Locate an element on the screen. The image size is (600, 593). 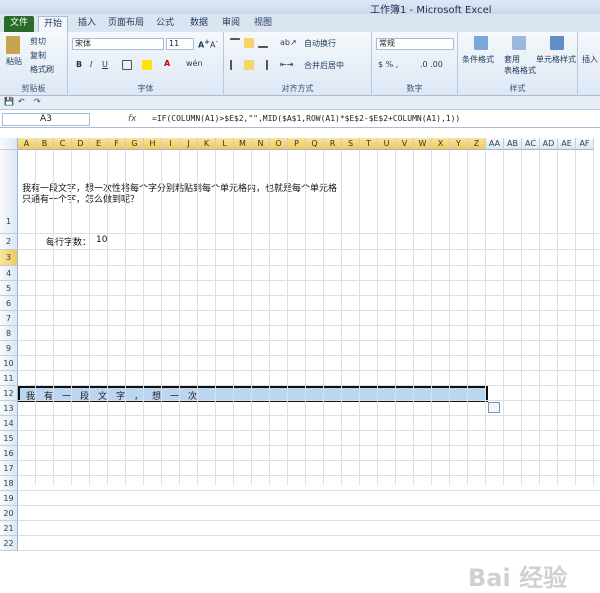
column-header-af: AF is located at coordinates (585, 144).